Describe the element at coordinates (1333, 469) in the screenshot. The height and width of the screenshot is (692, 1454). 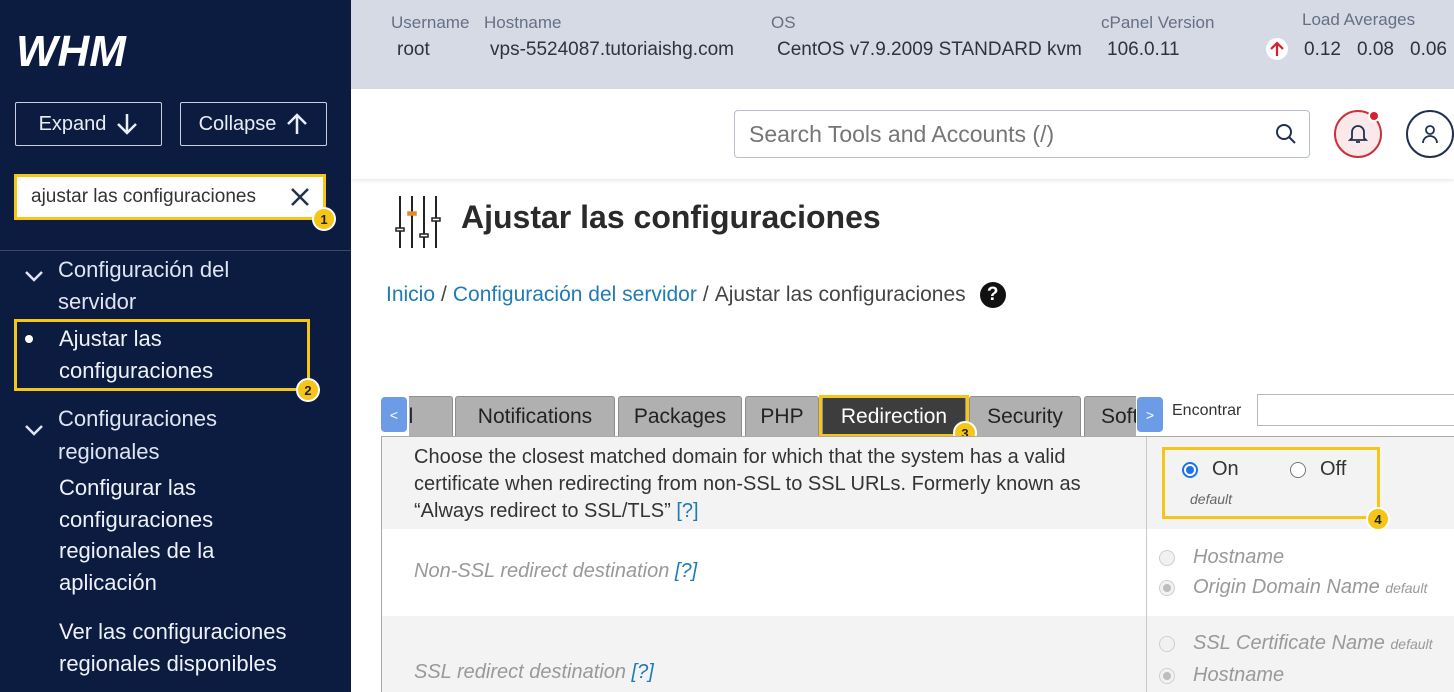
I see `radio-off-label: Off` at that location.